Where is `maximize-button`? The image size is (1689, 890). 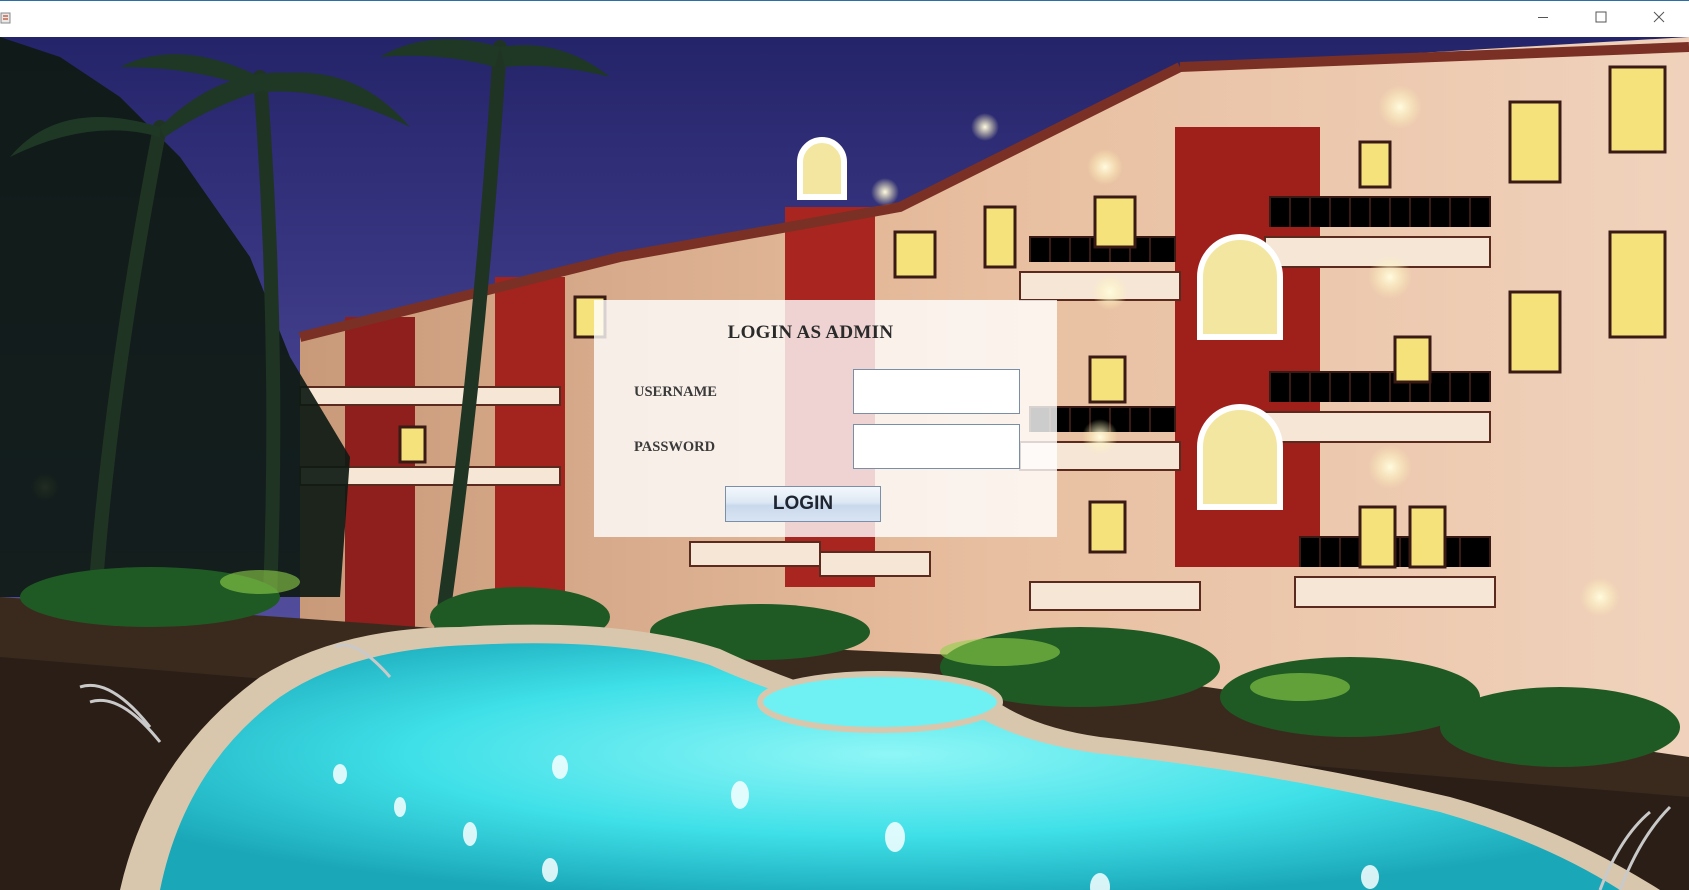
maximize-button is located at coordinates (1601, 19).